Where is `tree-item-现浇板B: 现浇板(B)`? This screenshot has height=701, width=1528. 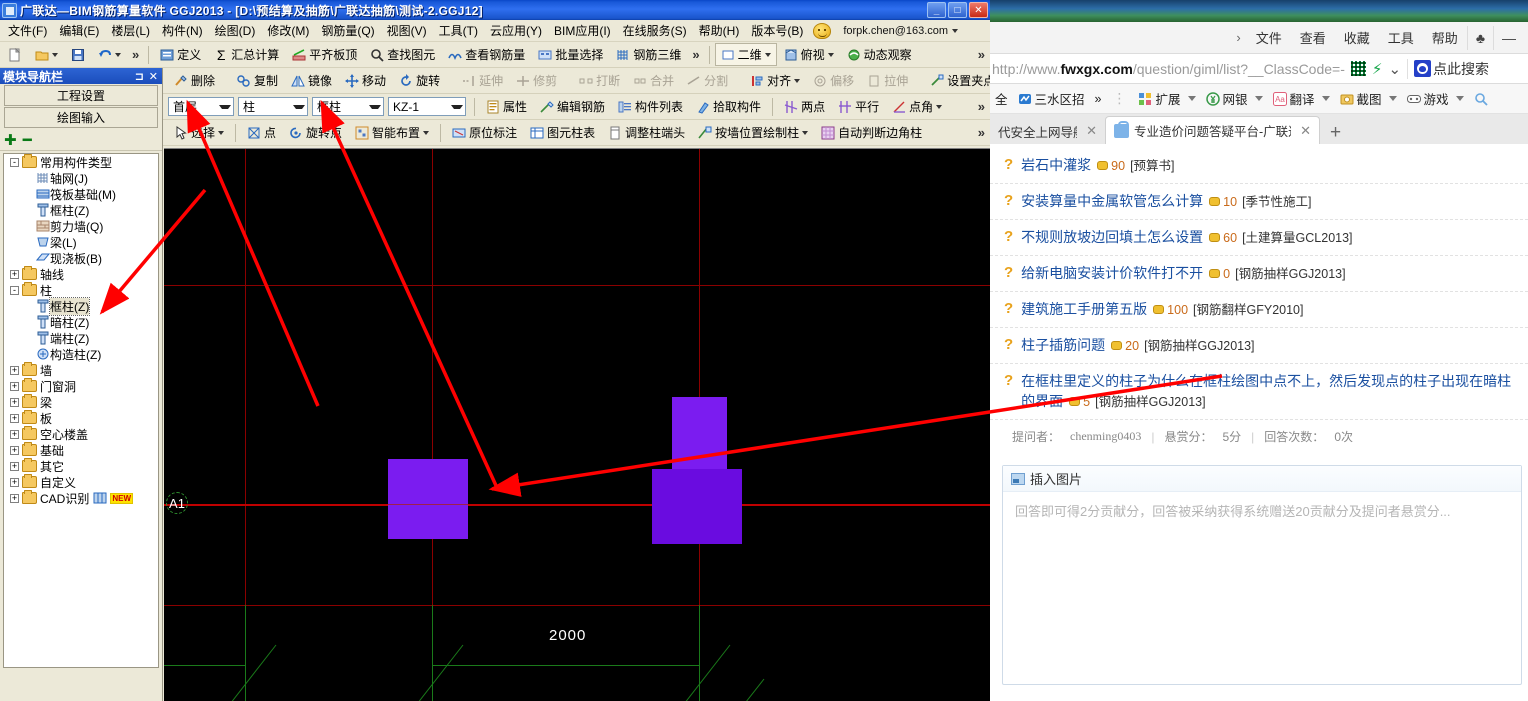 tree-item-现浇板B: 现浇板(B) is located at coordinates (81, 258).